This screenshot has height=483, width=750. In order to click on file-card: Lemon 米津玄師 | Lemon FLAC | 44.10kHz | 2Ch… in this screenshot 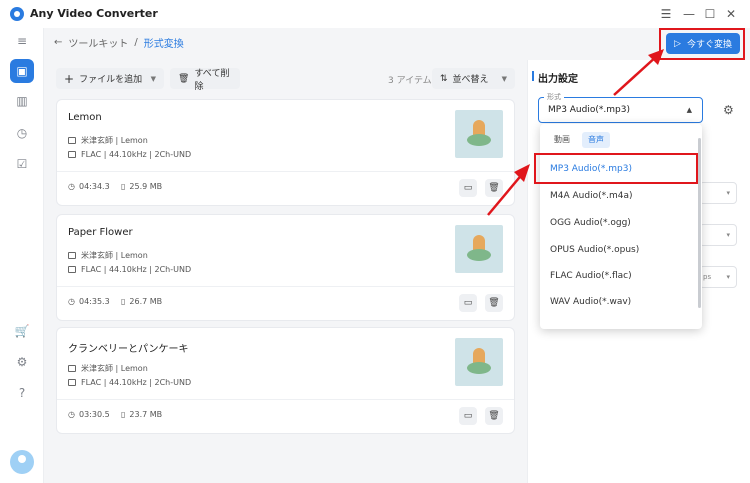, I will do `click(285, 152)`.